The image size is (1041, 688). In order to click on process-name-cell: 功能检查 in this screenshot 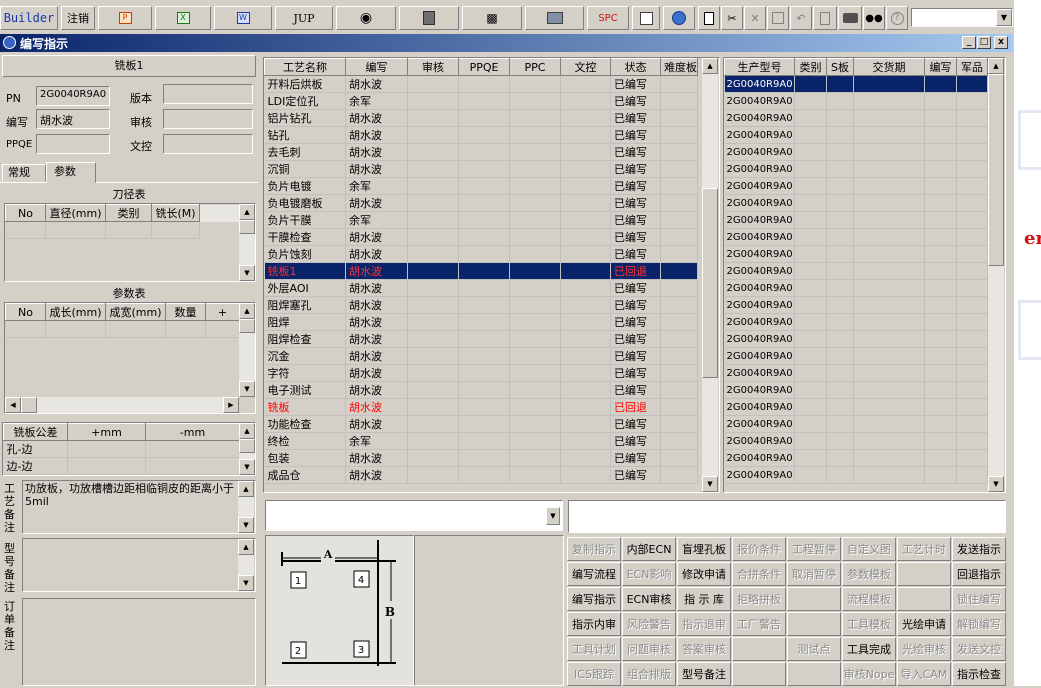, I will do `click(305, 424)`.